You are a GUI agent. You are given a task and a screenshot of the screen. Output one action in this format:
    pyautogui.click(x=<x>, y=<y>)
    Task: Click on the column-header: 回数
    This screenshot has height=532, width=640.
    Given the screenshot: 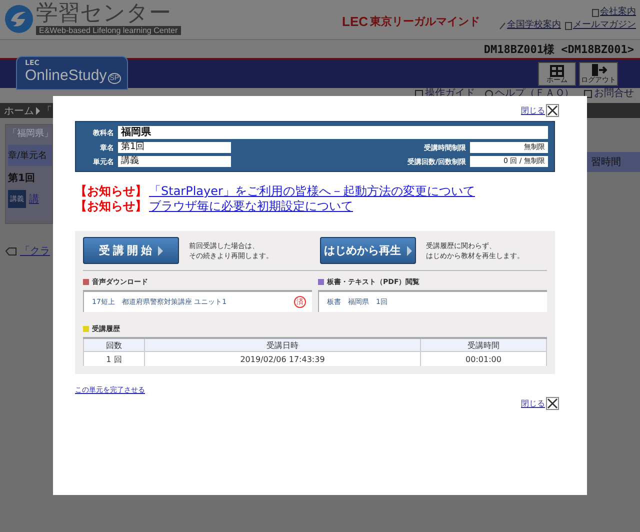 What is the action you would take?
    pyautogui.click(x=114, y=345)
    